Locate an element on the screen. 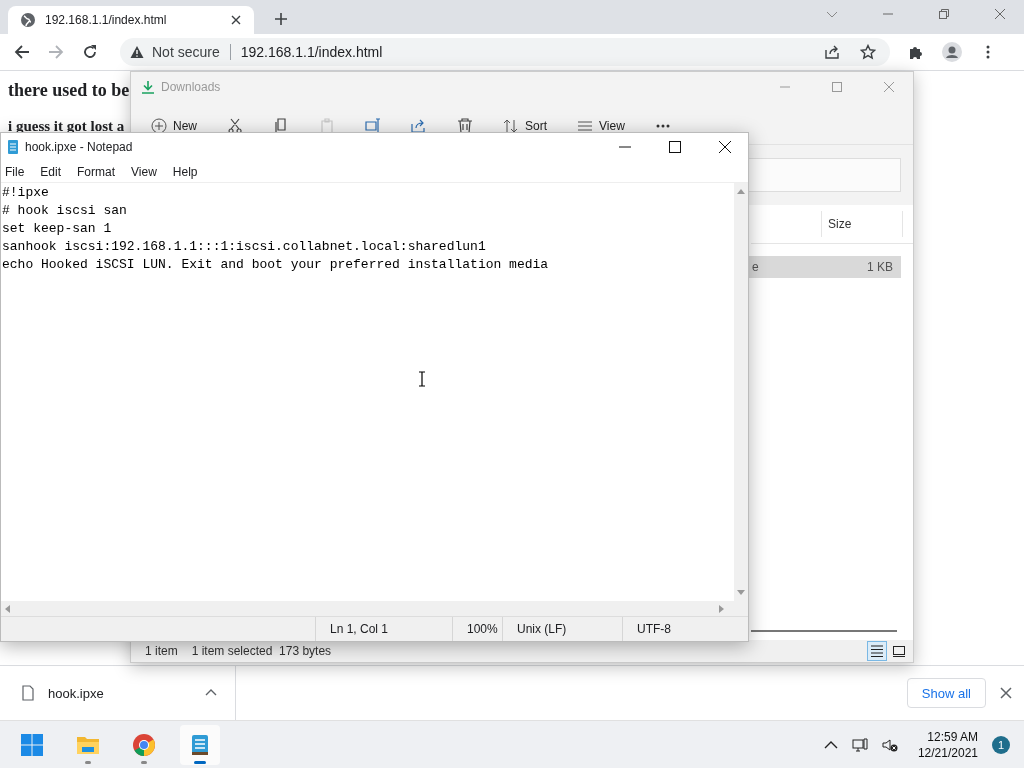 The height and width of the screenshot is (768, 1024). address-bar: Not secure 192.168.1.1/index.html is located at coordinates (505, 52).